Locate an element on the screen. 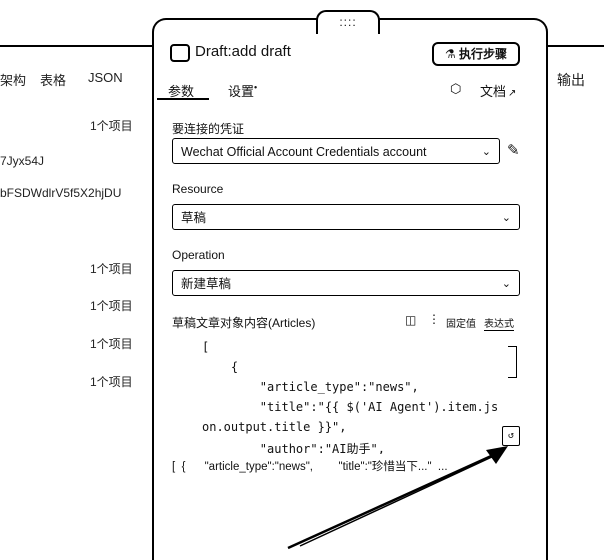  arrow-head is located at coordinates (497, 455).